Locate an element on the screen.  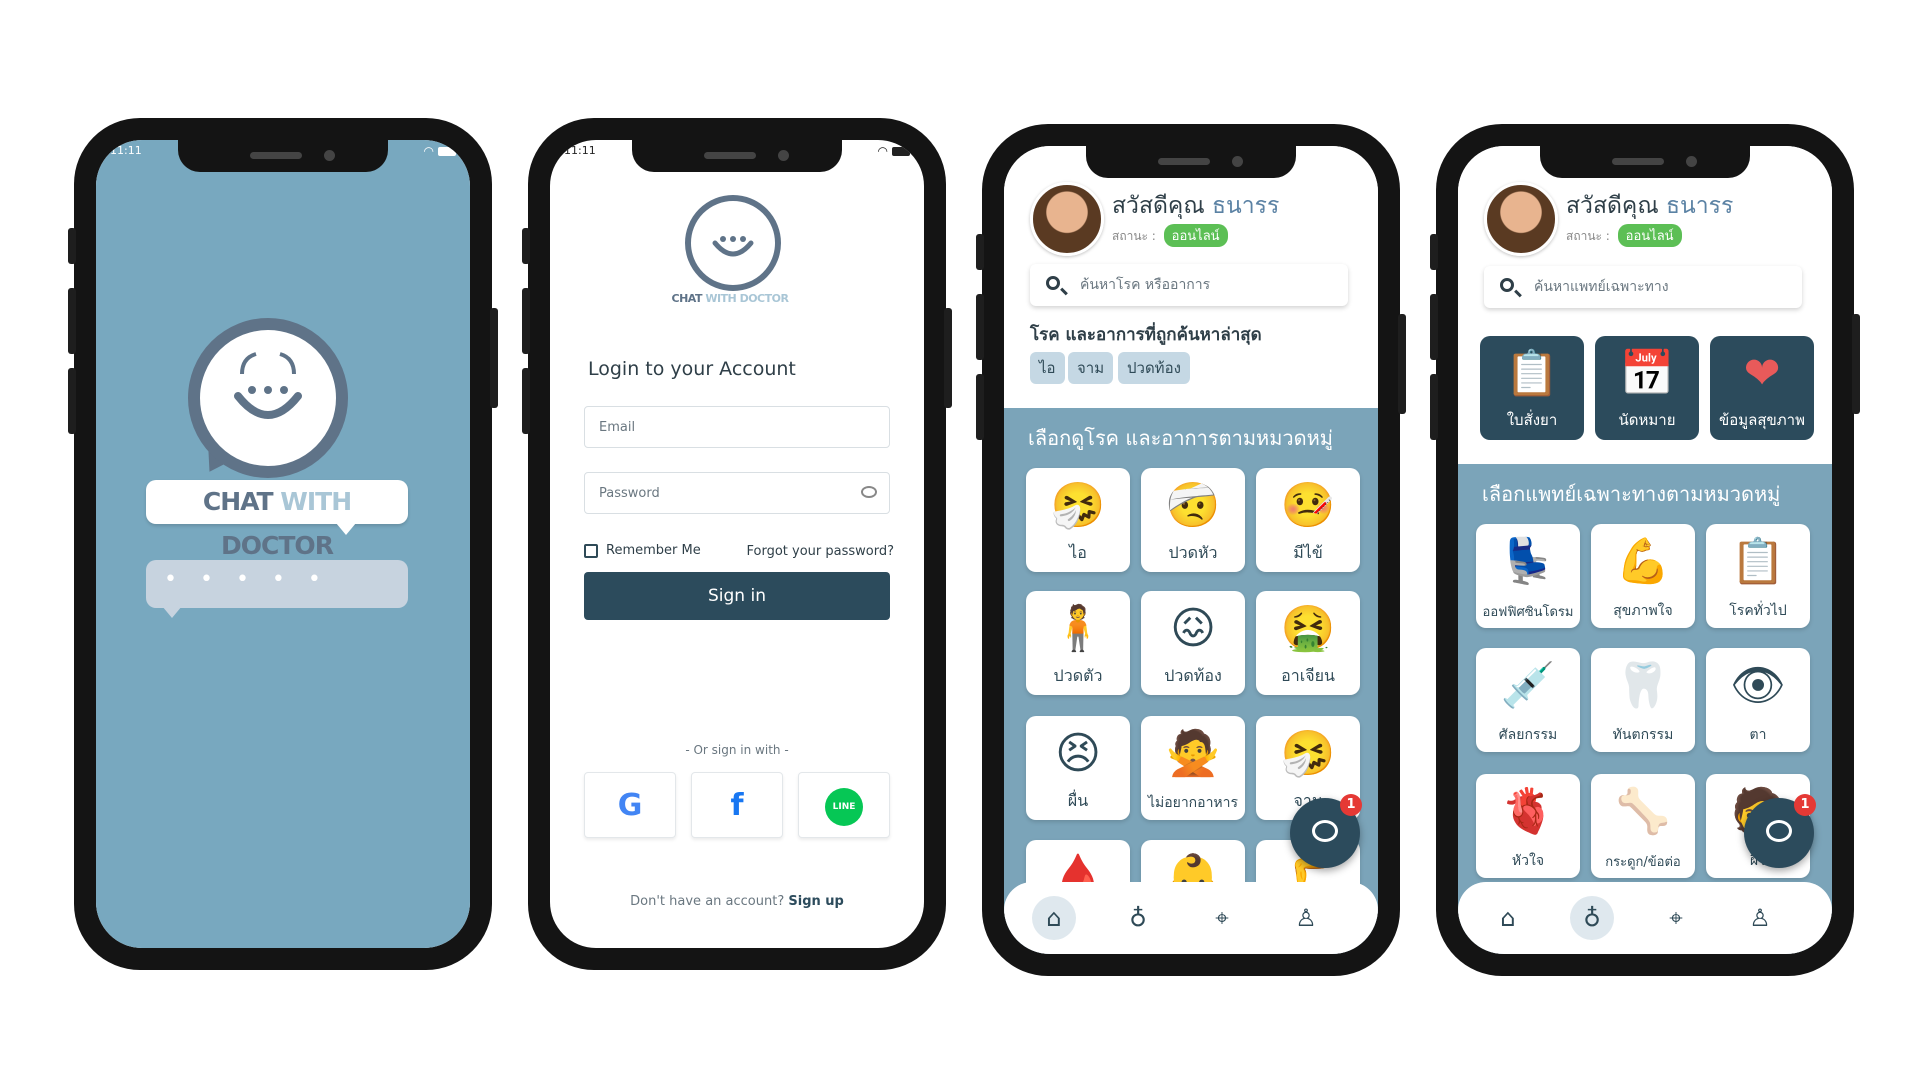
recent-chip: ไอ is located at coordinates (1047, 368).